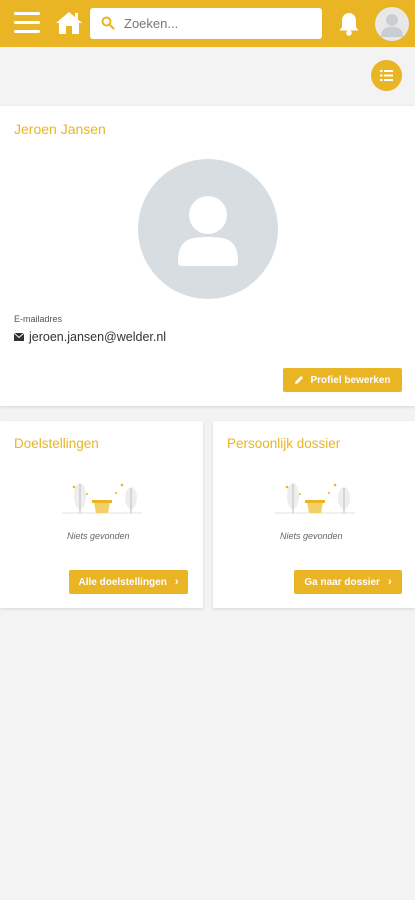 This screenshot has width=415, height=900. Describe the element at coordinates (299, 380) in the screenshot. I see `pencil-icon` at that location.